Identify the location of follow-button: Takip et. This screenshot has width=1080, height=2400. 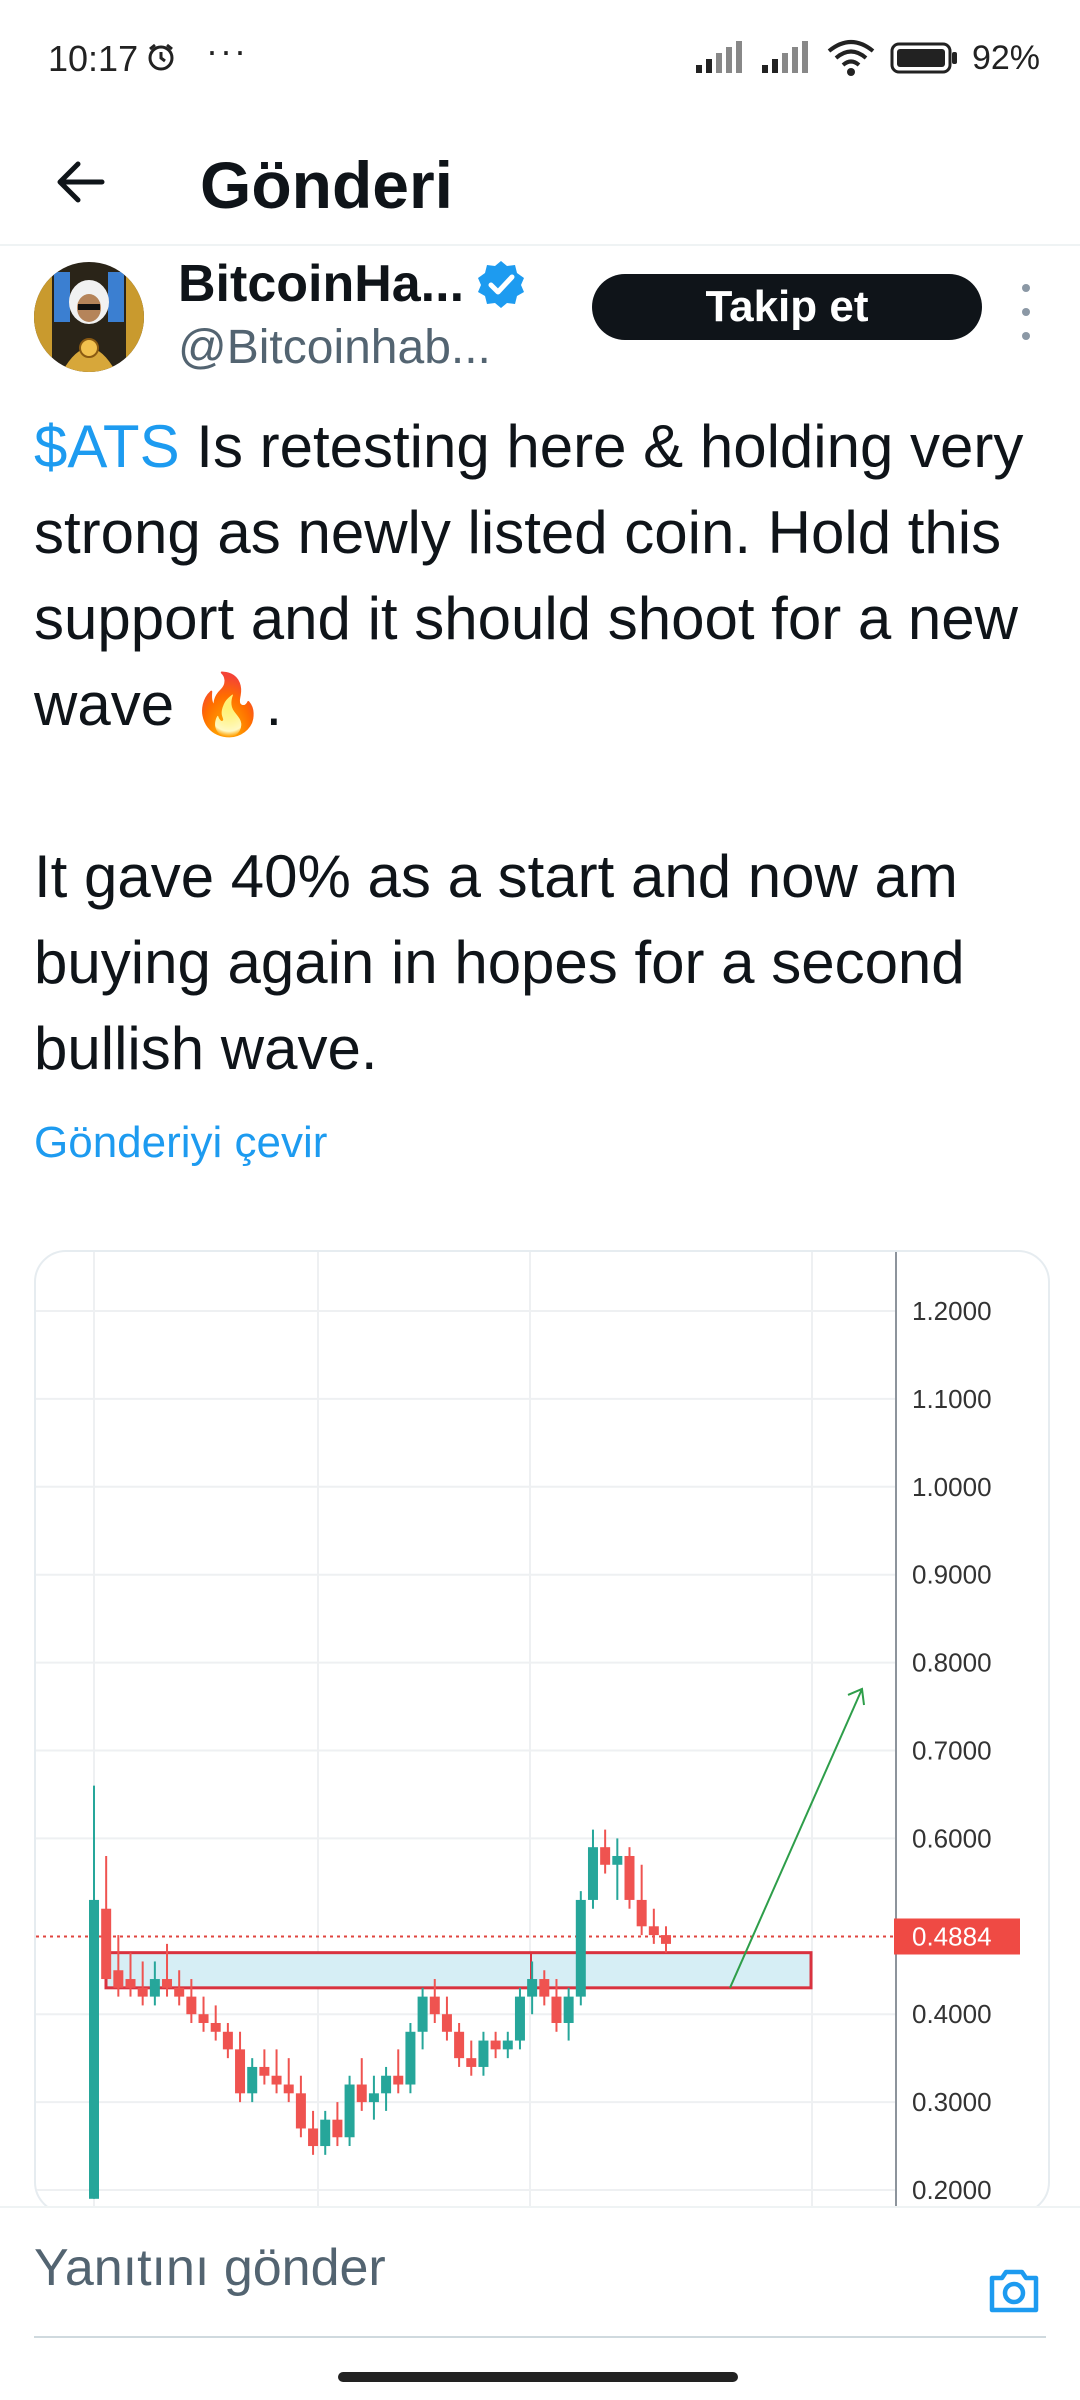
(787, 307).